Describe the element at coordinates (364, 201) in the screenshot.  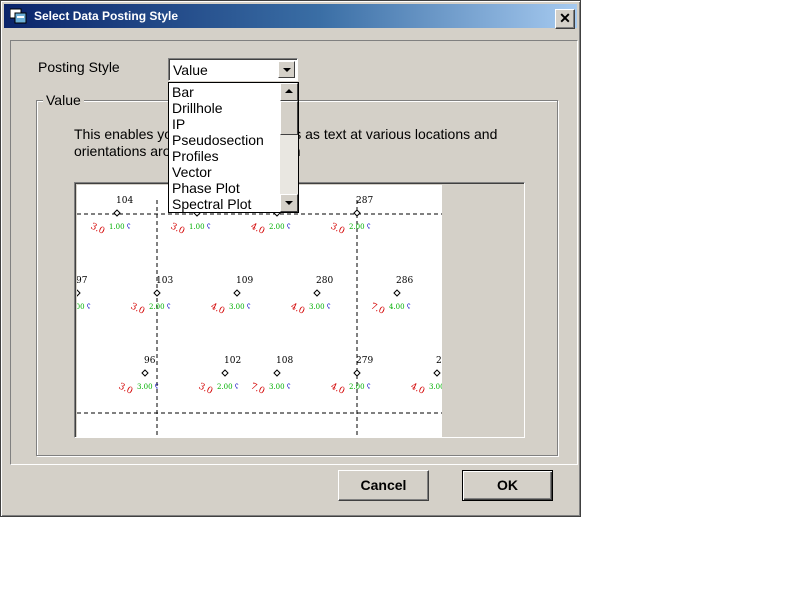
I see `station-id-label: 287` at that location.